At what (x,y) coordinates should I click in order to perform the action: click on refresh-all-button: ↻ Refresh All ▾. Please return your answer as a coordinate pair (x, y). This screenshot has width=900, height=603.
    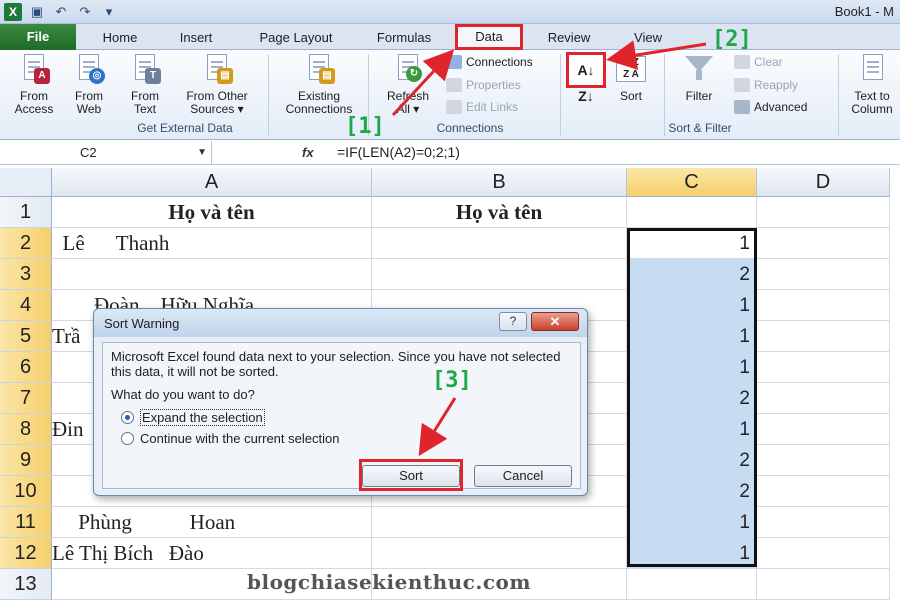
    Looking at the image, I should click on (408, 84).